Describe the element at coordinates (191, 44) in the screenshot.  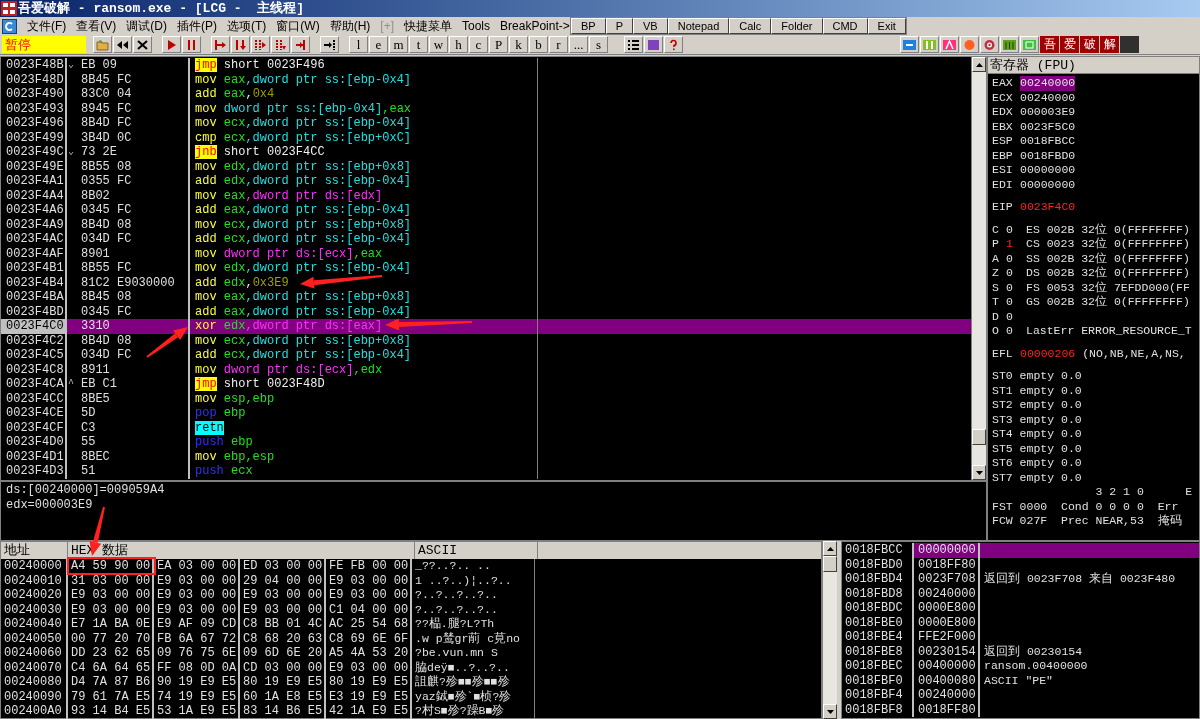
I see `pause-icon` at that location.